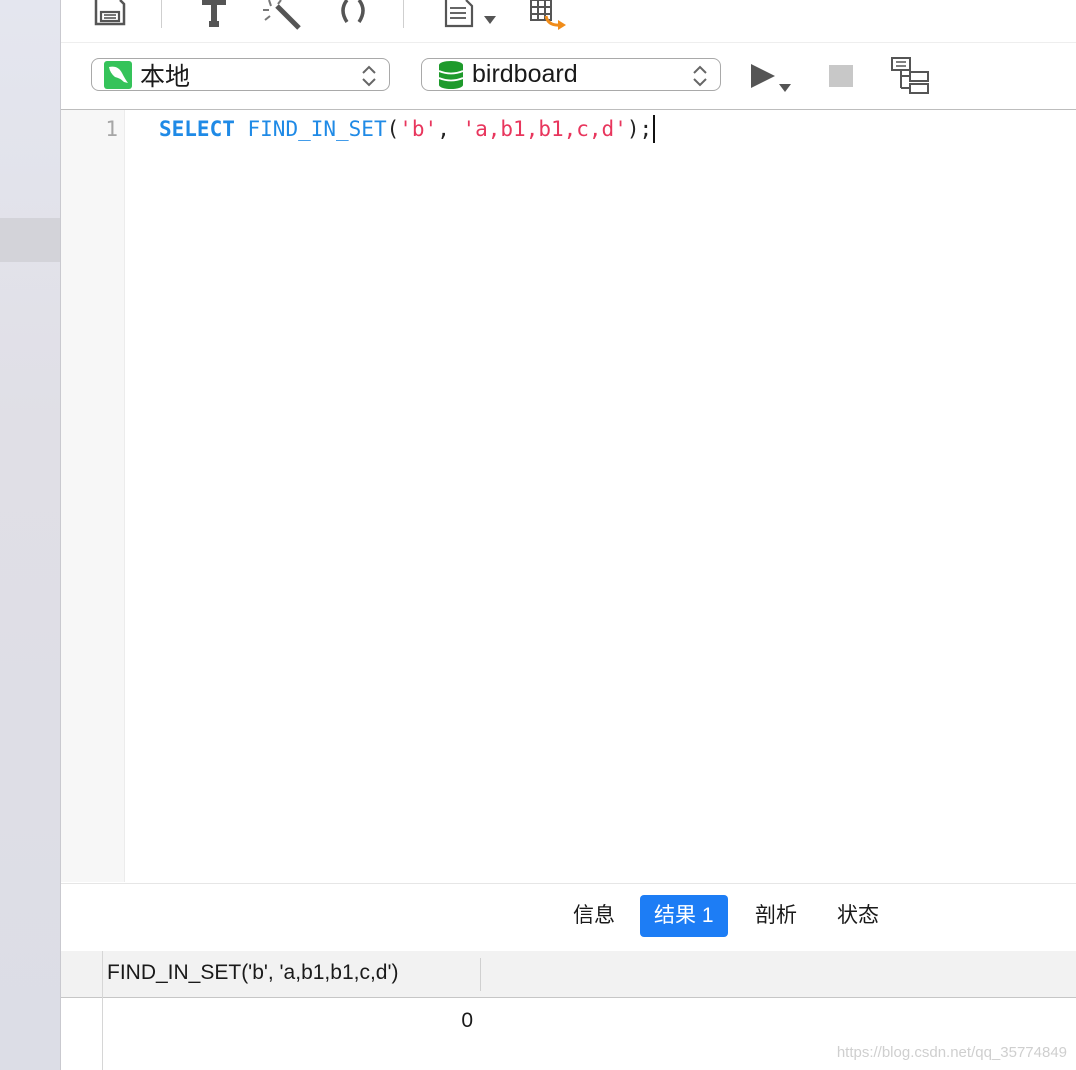  I want to click on sql-string-arg1: 'b', so click(418, 129).